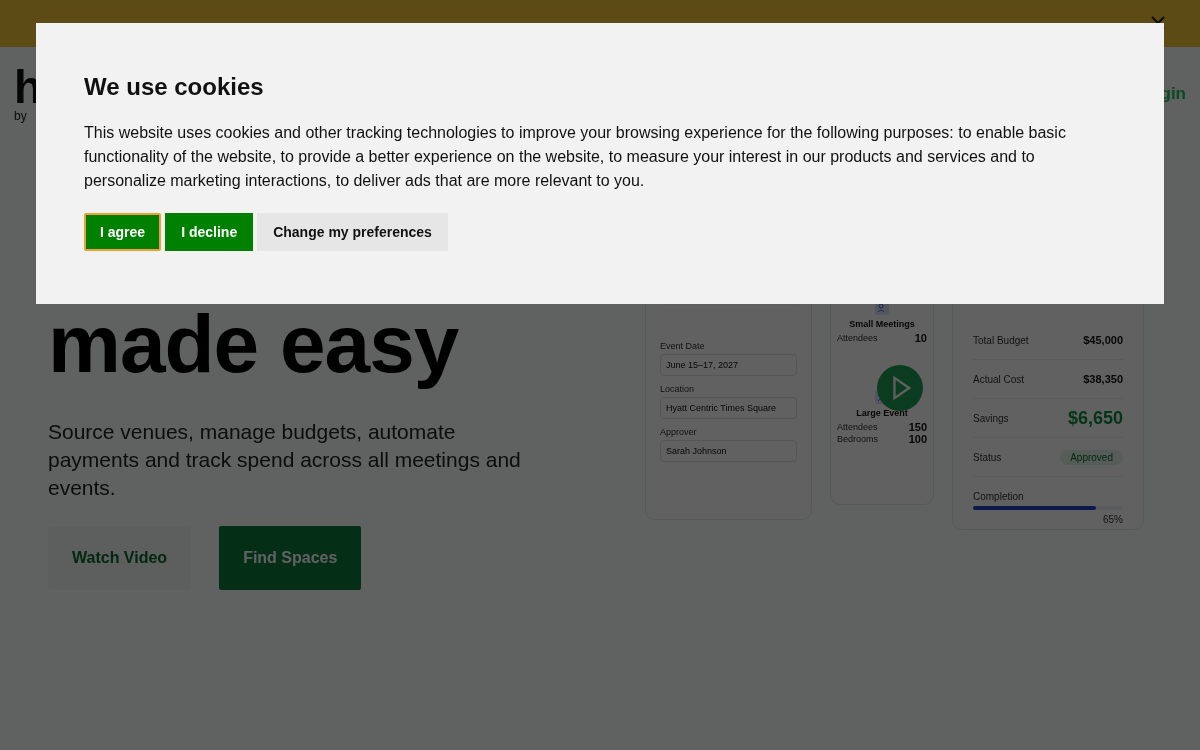  I want to click on dialog-text: This website uses cookies and other tracking technologies to improve your browsing experience for the following purposes: to enable basic functionality of the website, to provide a better experience on the website, to measure your interest in our products and services and to personalize marketing interactions, to deliver ads that are more relevant to you., so click(575, 157).